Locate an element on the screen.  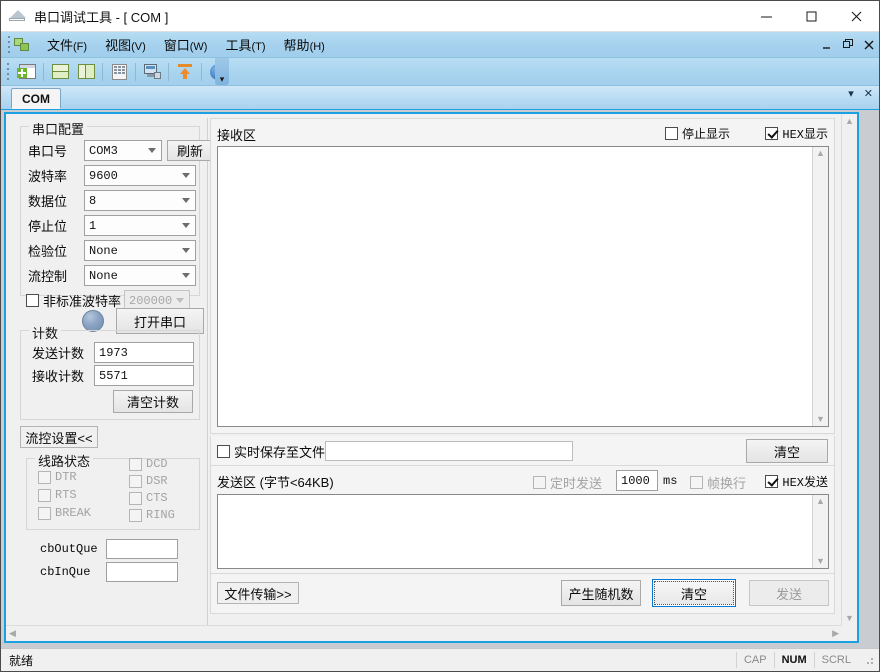
rts-checkbox: RTS is located at coordinates (64, 495).